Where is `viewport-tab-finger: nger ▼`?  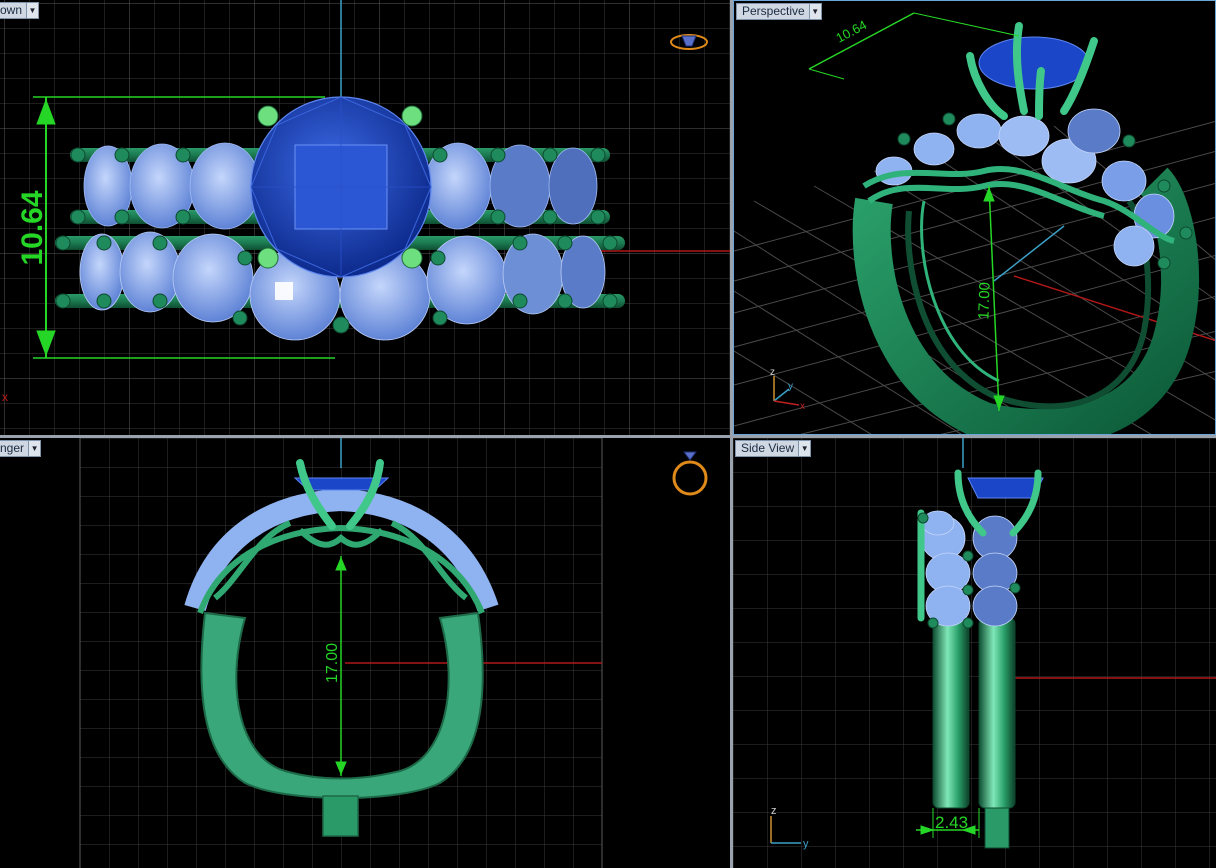
viewport-tab-finger: nger ▼ is located at coordinates (21, 448).